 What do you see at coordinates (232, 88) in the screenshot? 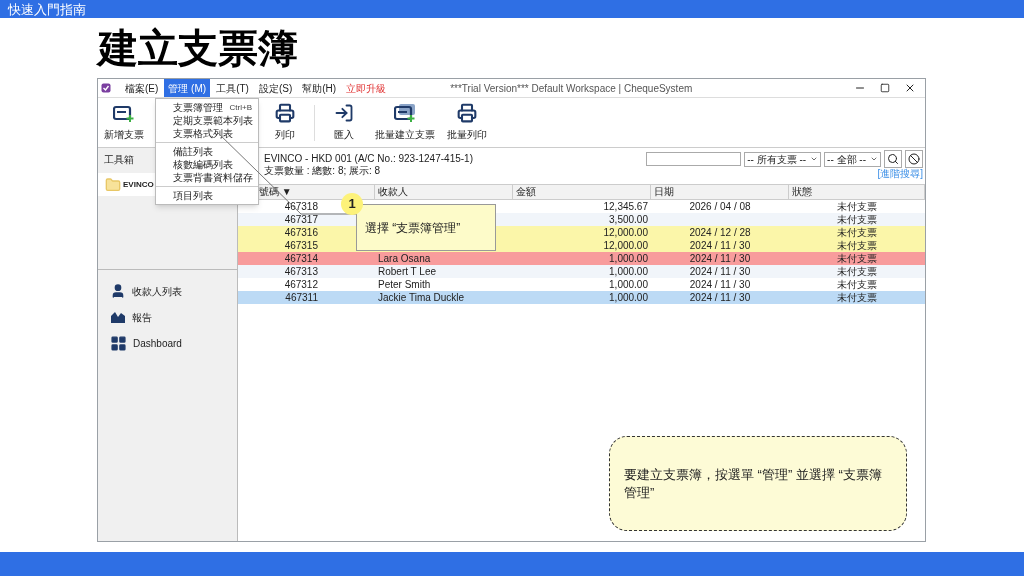
I see `menu-item: 工具(T)` at bounding box center [232, 88].